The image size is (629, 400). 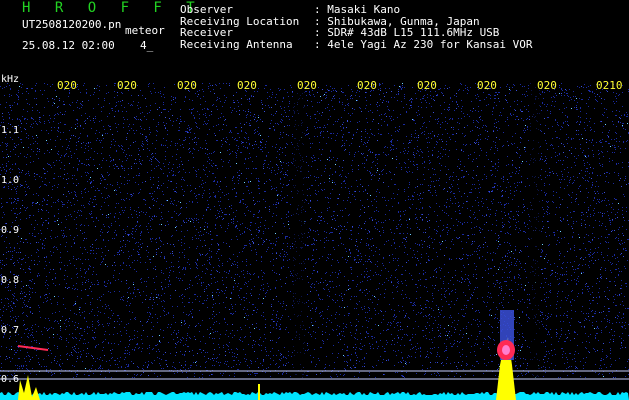 What do you see at coordinates (423, 45) in the screenshot?
I see `info-value: : 4ele Yagi Az 230 for Kansai VOR` at bounding box center [423, 45].